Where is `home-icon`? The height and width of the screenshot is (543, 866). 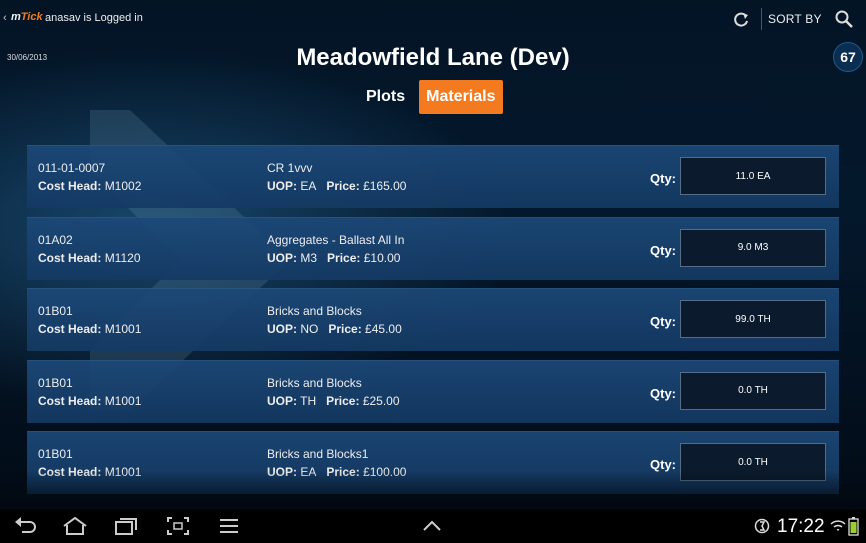
home-icon is located at coordinates (75, 526).